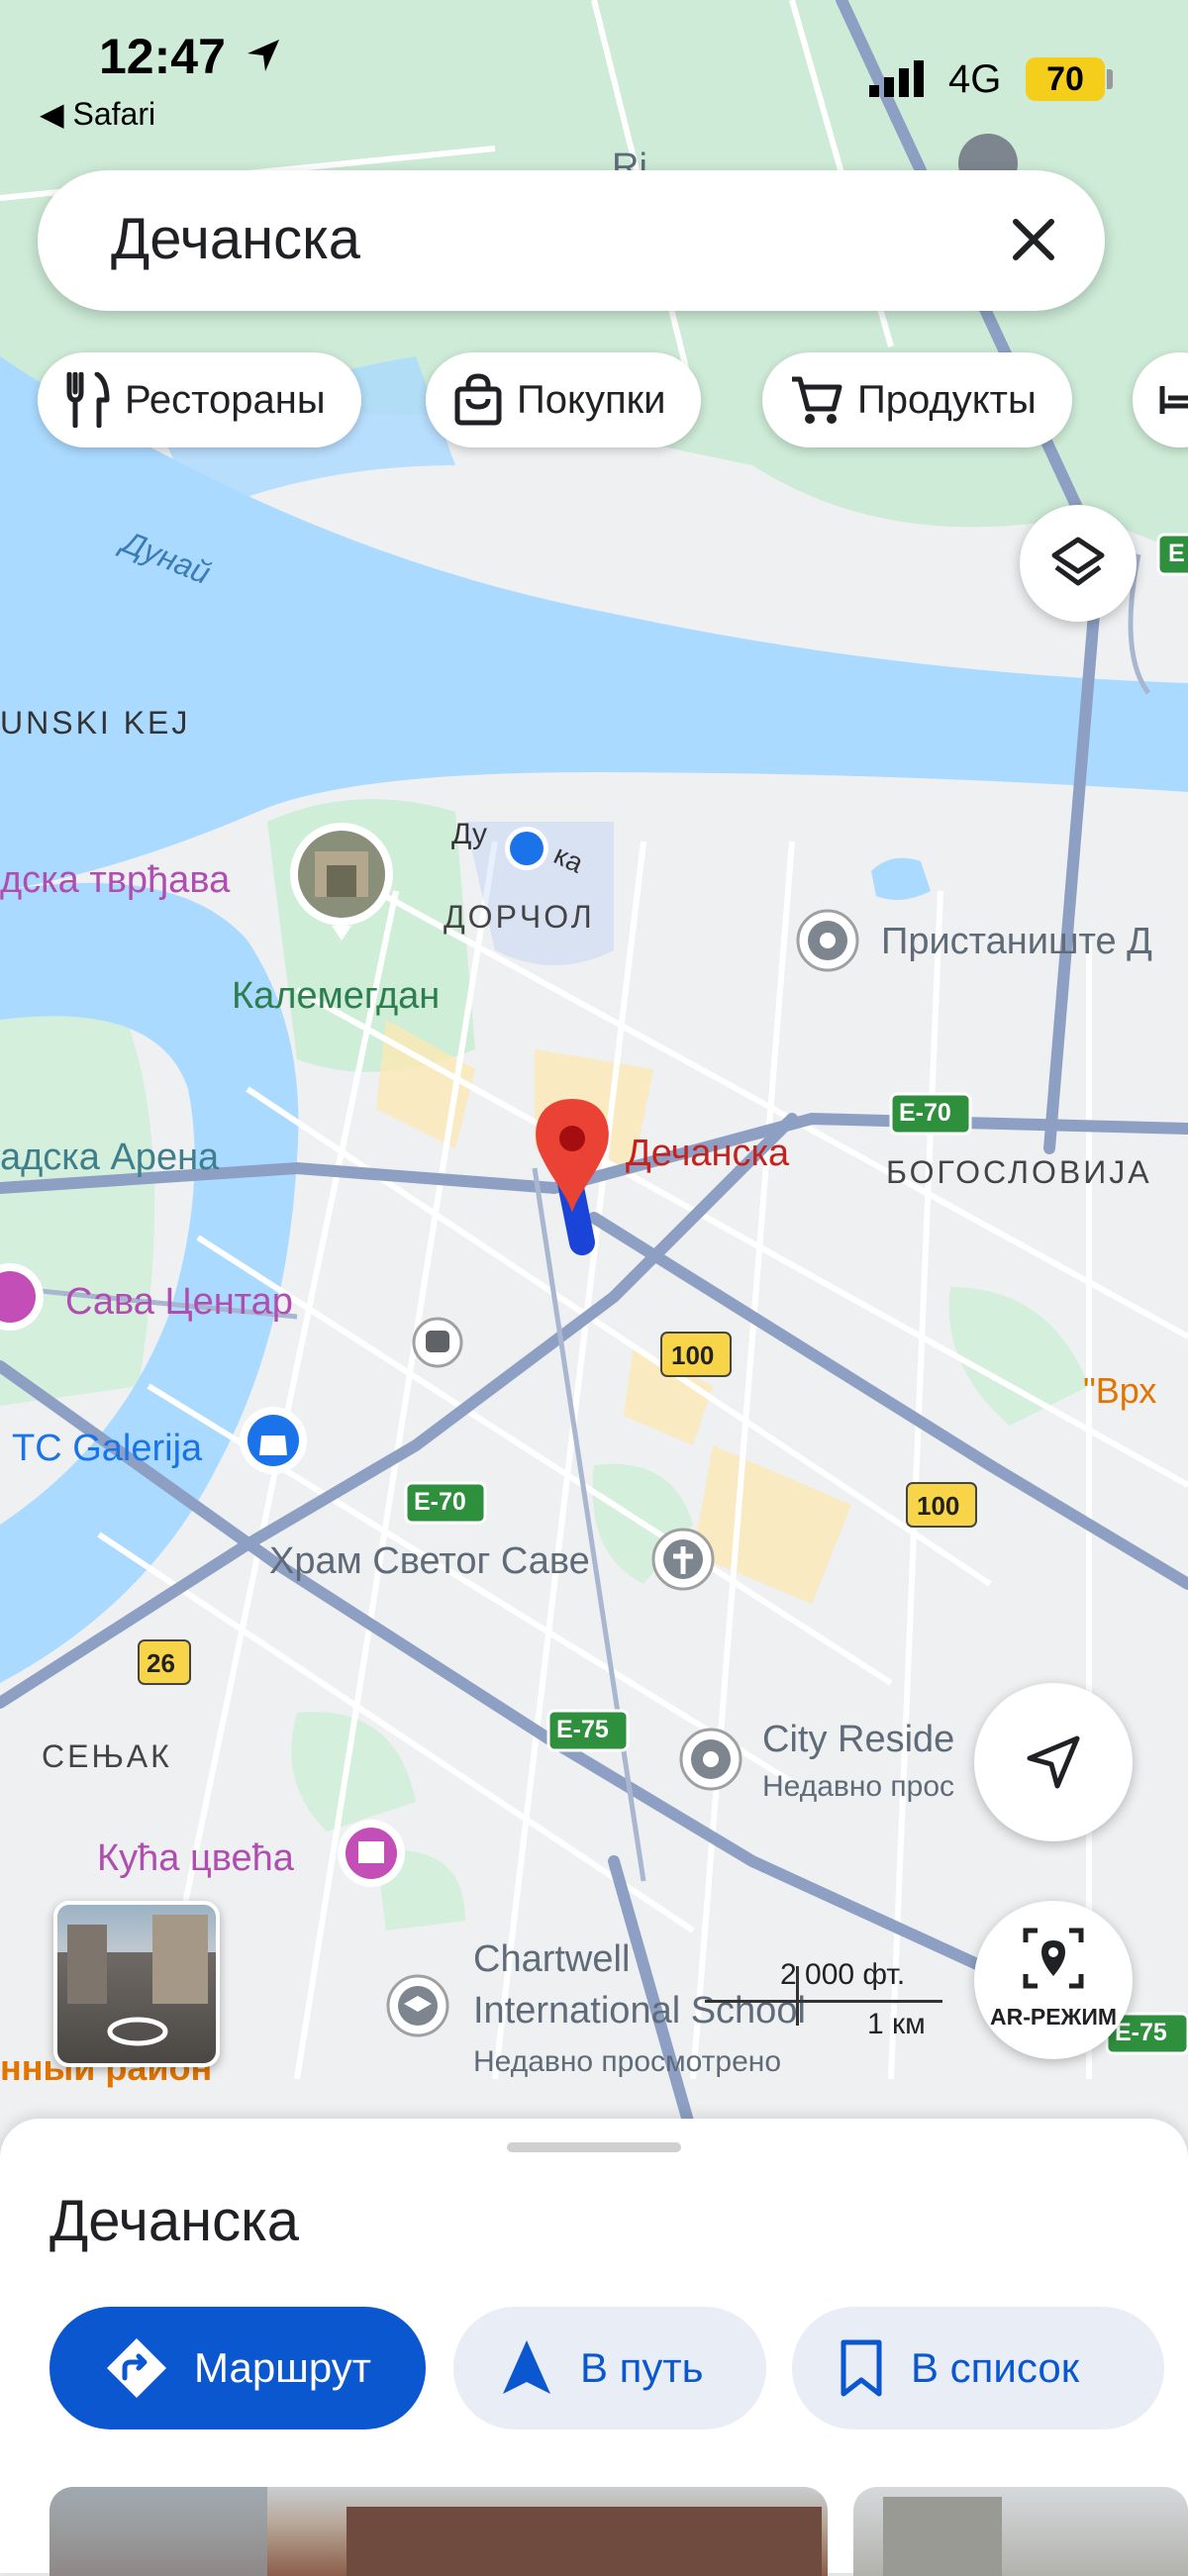  I want to click on road-shield-e70-b: E-70, so click(440, 1502).